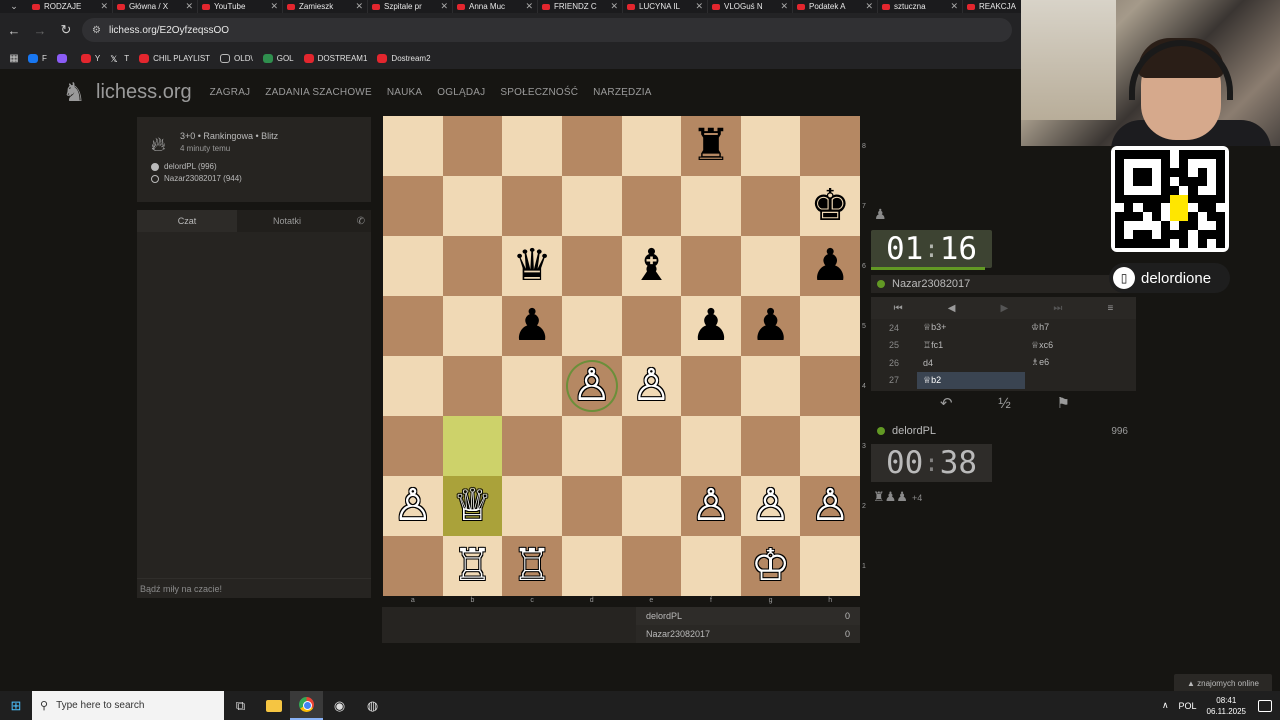 This screenshot has width=1280, height=720. I want to click on bookmark-y: Y, so click(90, 58).